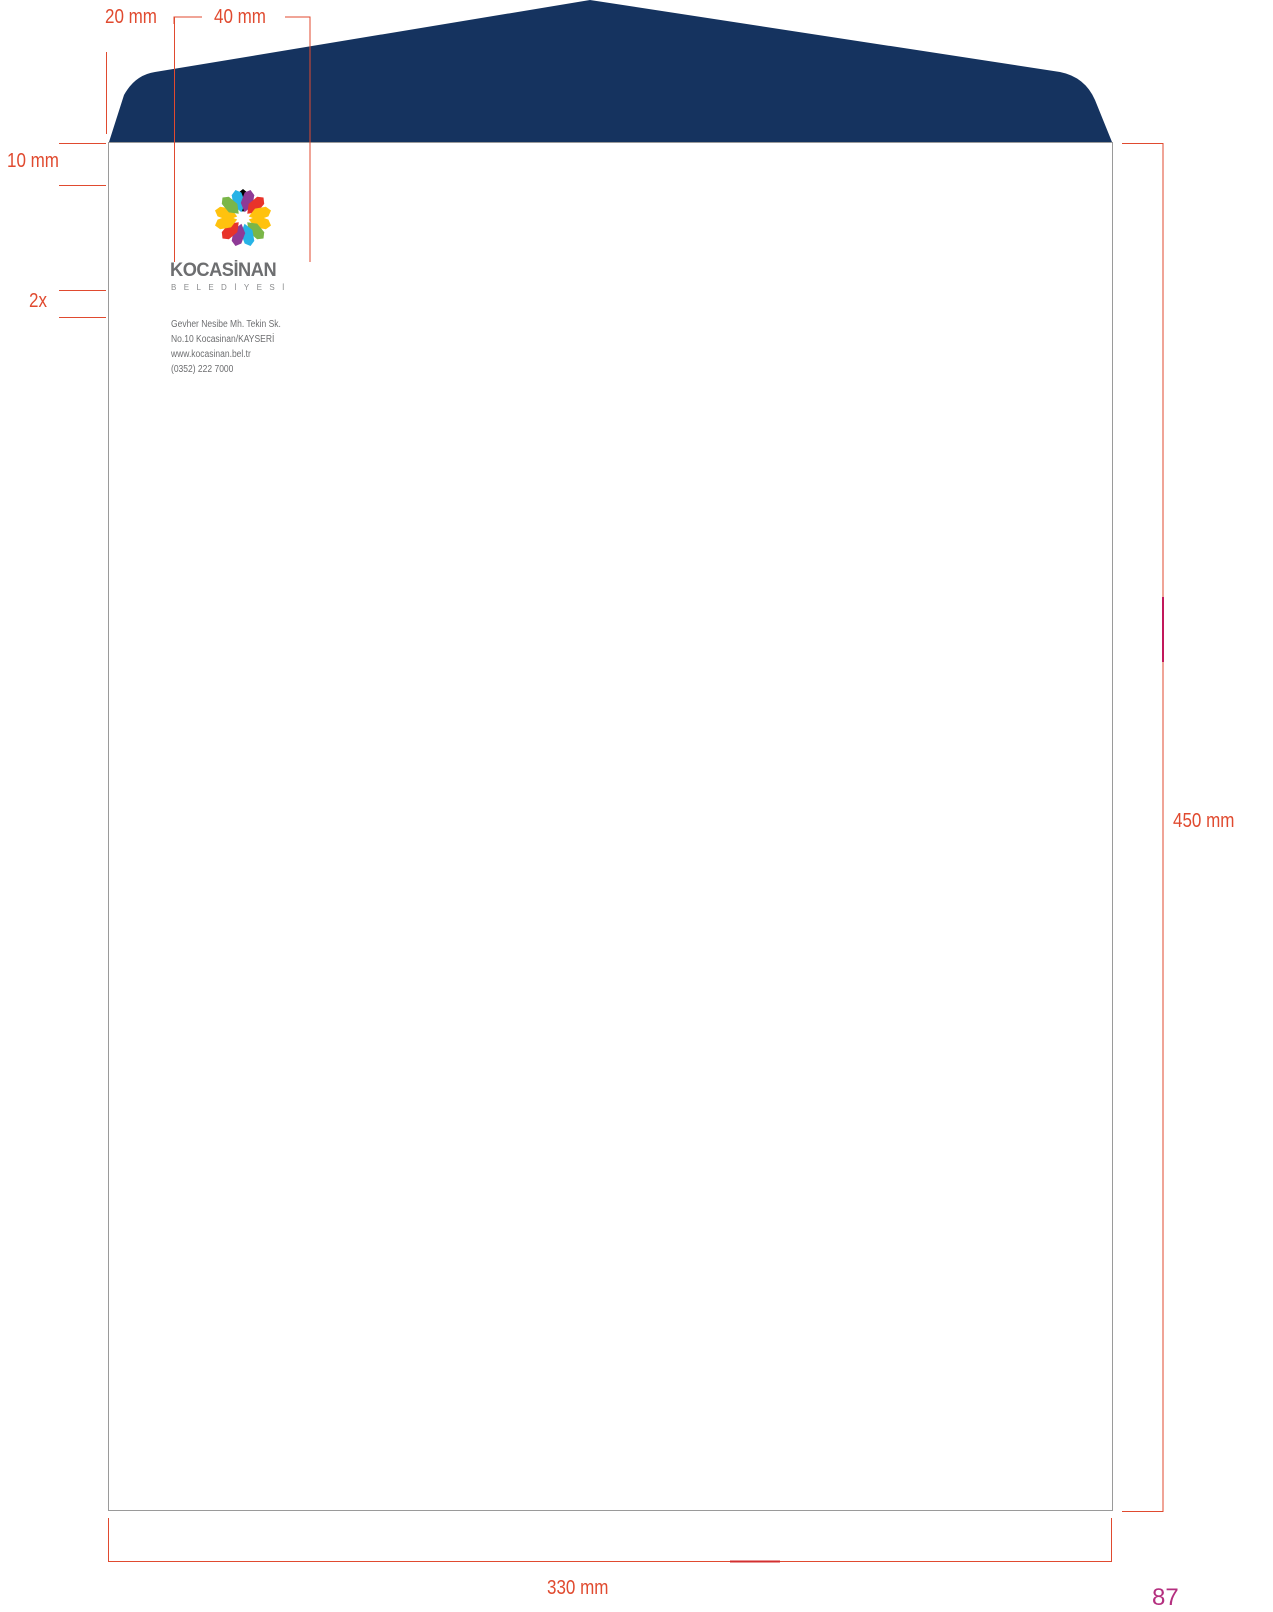 This screenshot has width=1273, height=1612. What do you see at coordinates (231, 287) in the screenshot?
I see `logo-subline: BELEDİYESİ` at bounding box center [231, 287].